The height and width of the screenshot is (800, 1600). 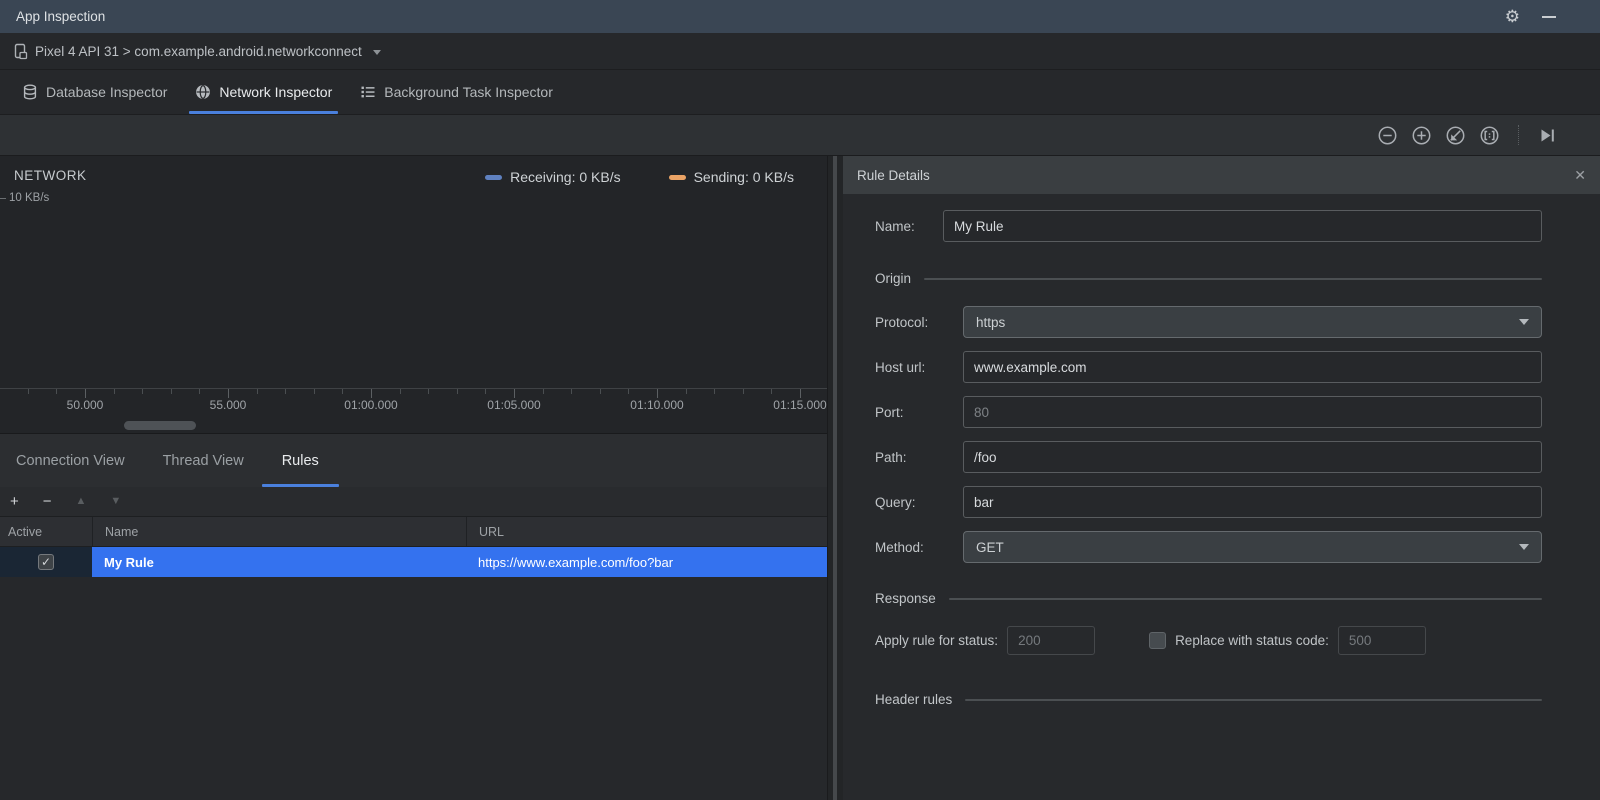 What do you see at coordinates (50, 175) in the screenshot?
I see `chart-title: NETWORK` at bounding box center [50, 175].